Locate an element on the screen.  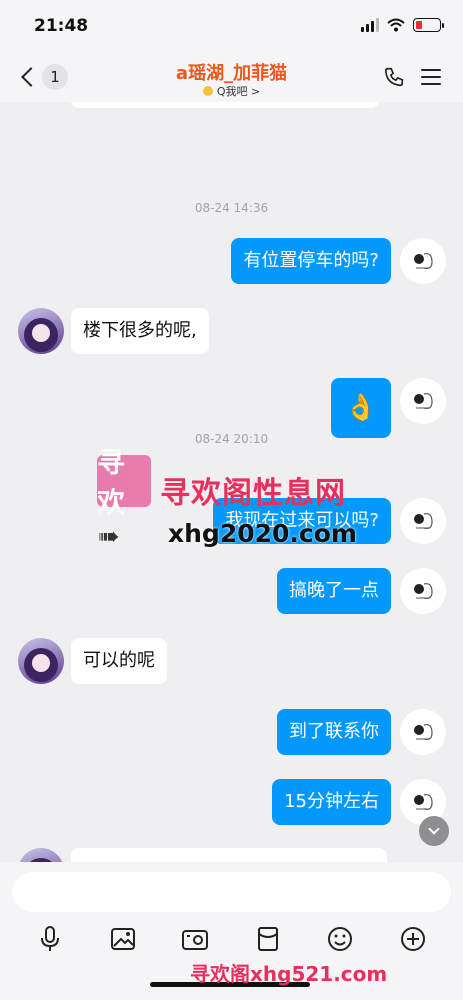
toolbar is located at coordinates (231, 939).